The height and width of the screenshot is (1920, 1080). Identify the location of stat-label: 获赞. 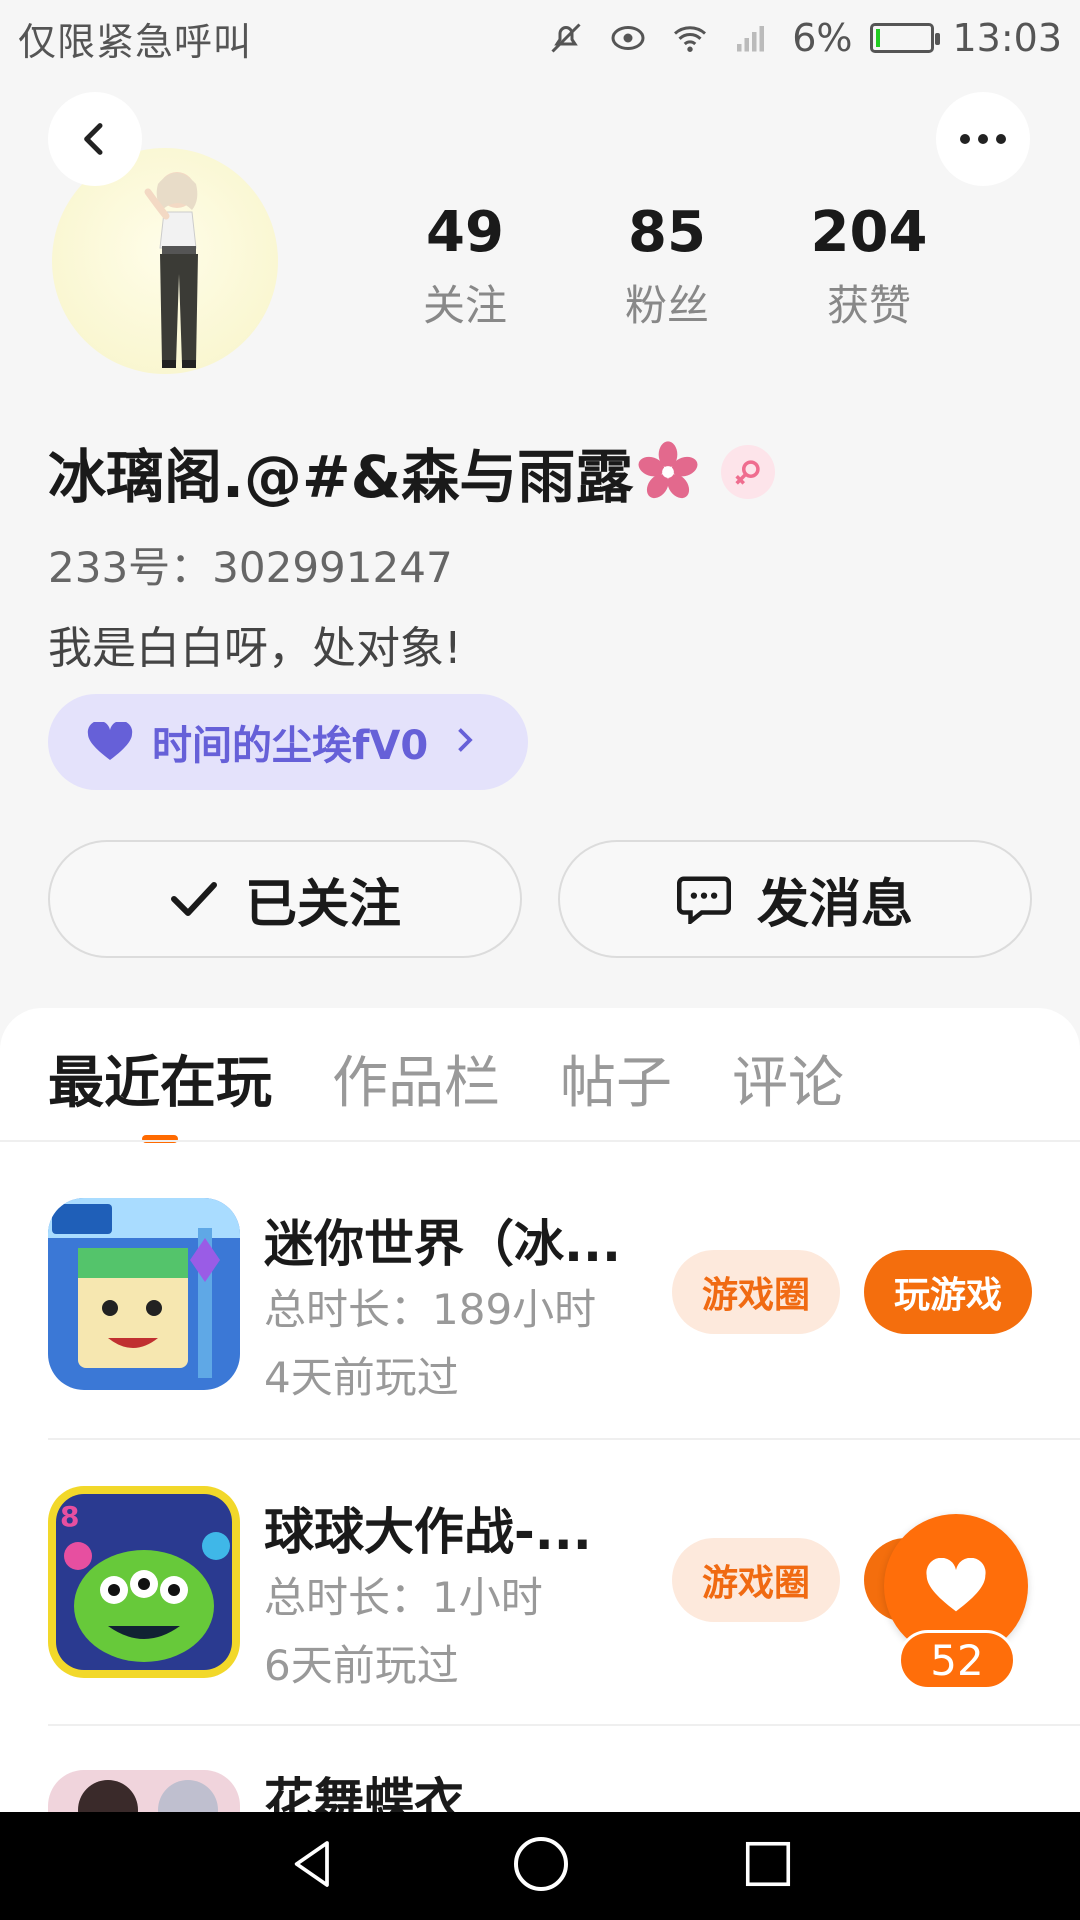
(868, 305).